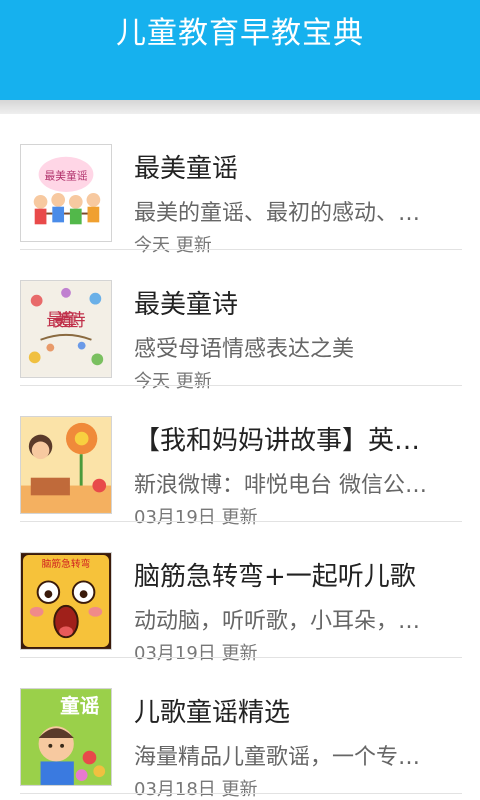 Image resolution: width=480 pixels, height=800 pixels. What do you see at coordinates (66, 563) in the screenshot?
I see `thumbnail-caption: 脑筋急转弯` at bounding box center [66, 563].